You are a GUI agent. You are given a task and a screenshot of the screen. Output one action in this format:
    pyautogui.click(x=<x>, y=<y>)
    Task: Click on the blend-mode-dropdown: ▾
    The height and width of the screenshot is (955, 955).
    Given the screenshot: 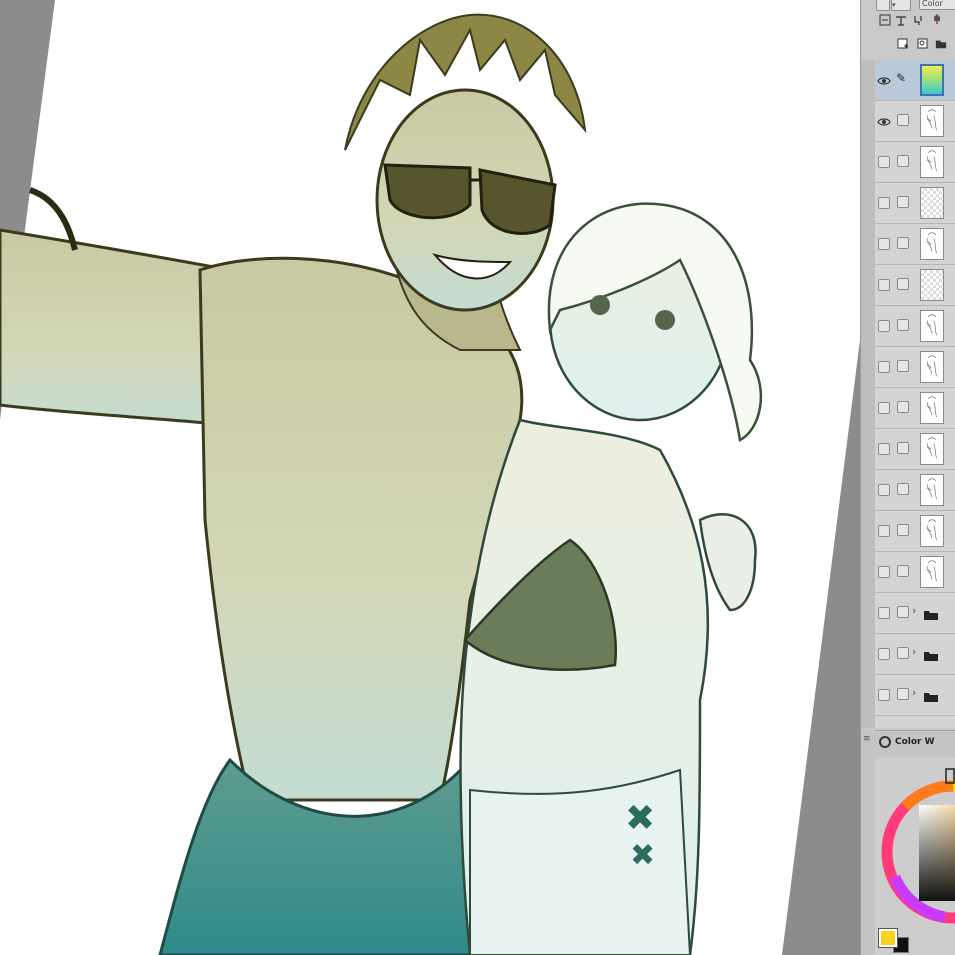 What is the action you would take?
    pyautogui.click(x=901, y=5)
    